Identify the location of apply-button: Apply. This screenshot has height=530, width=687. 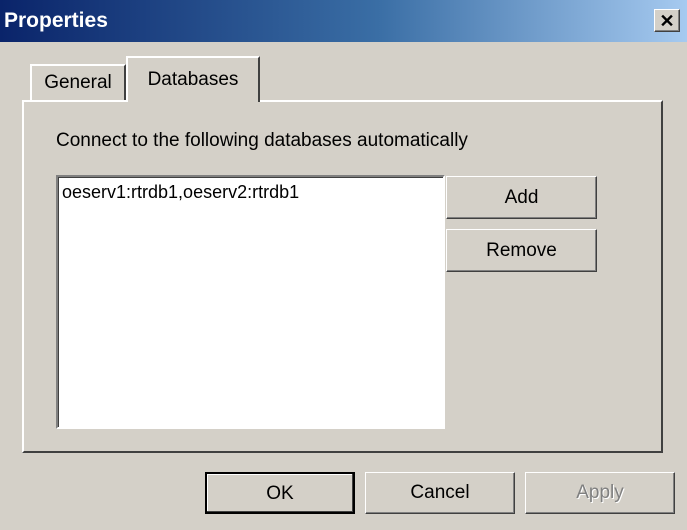
(600, 493).